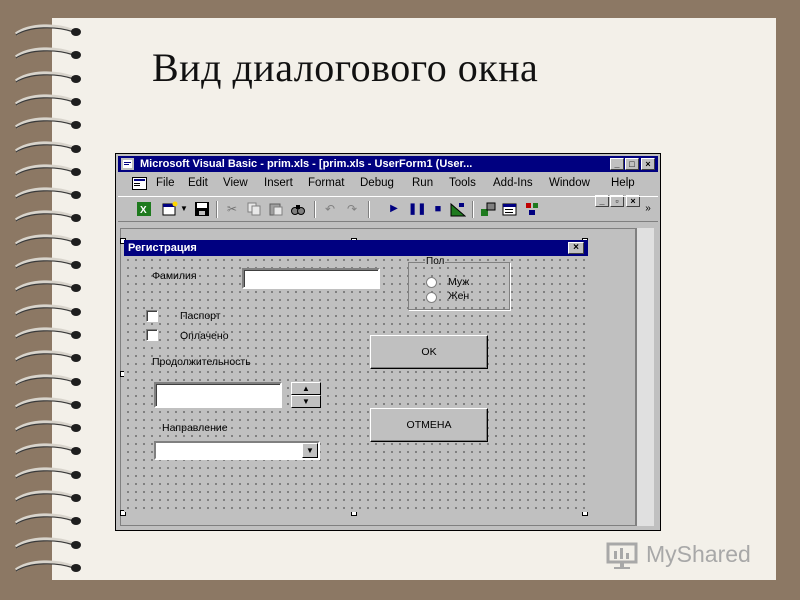  Describe the element at coordinates (202, 209) in the screenshot. I see `save-icon` at that location.